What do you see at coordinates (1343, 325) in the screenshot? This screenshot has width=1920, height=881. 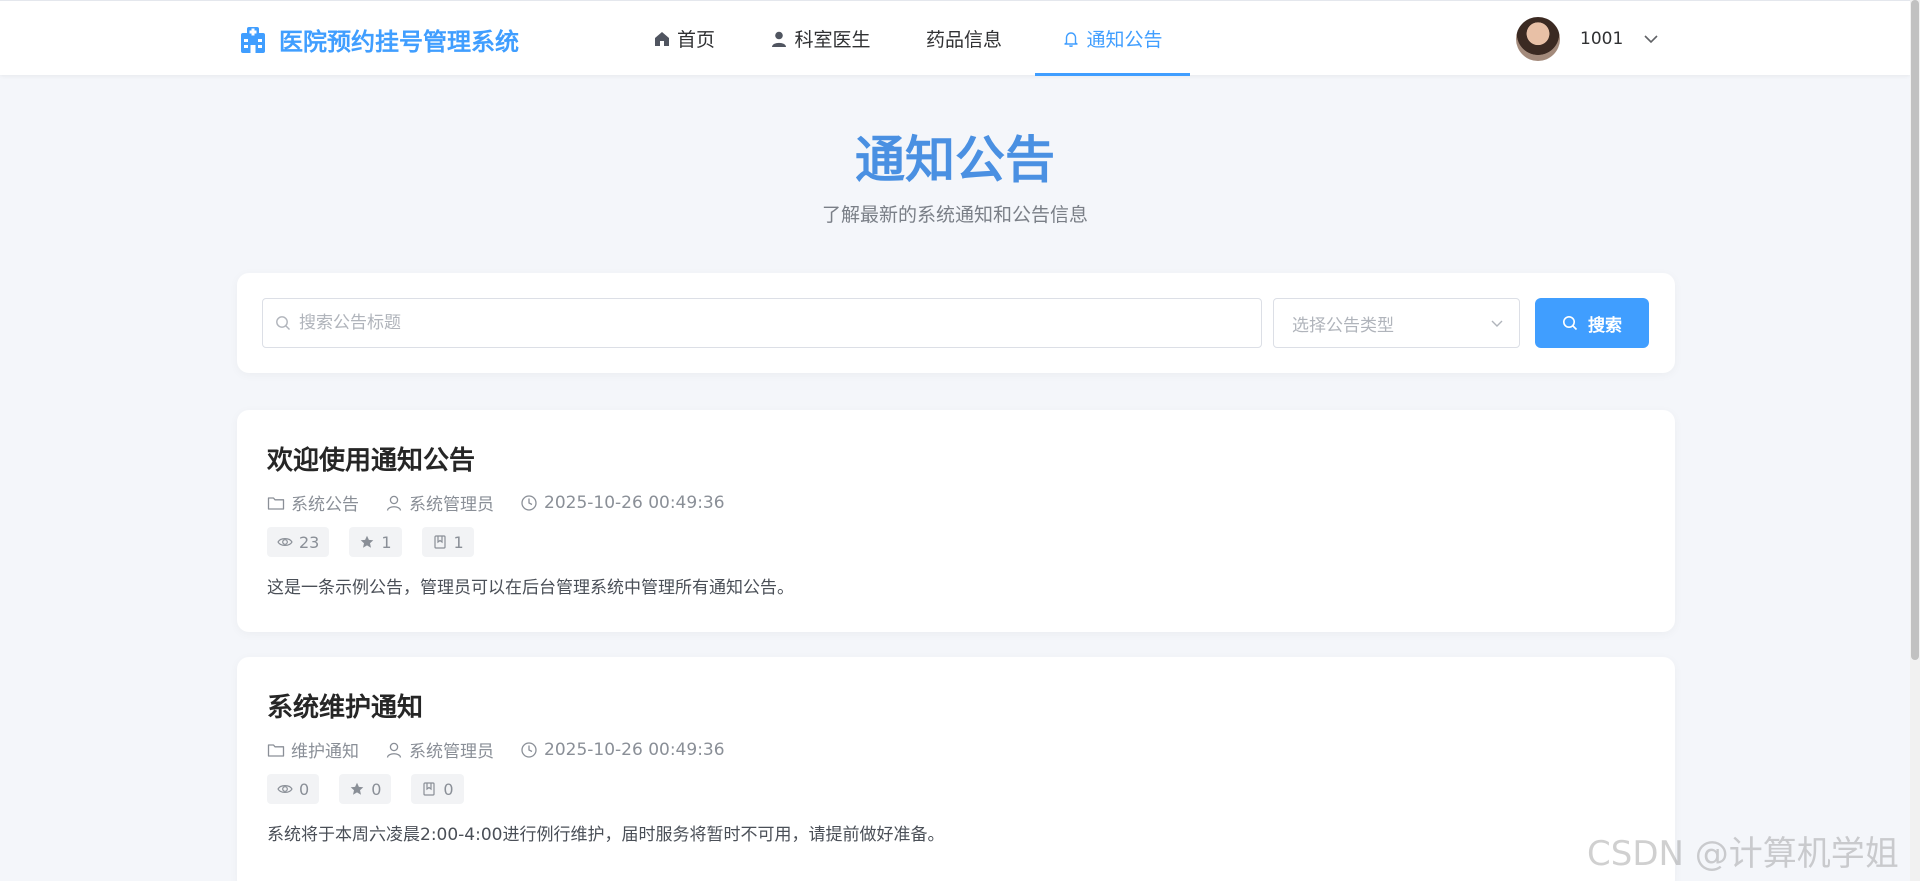 I see `notice-type-placeholder: 选择公告类型` at bounding box center [1343, 325].